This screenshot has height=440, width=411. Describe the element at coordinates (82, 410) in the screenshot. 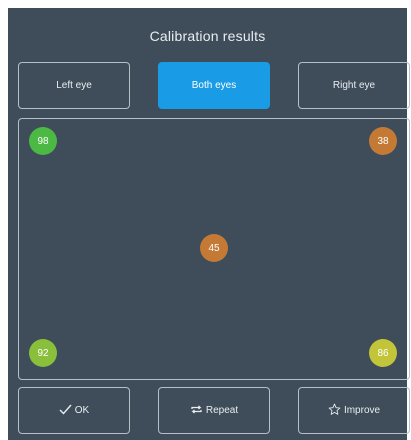

I see `ok-button-label: OK` at that location.